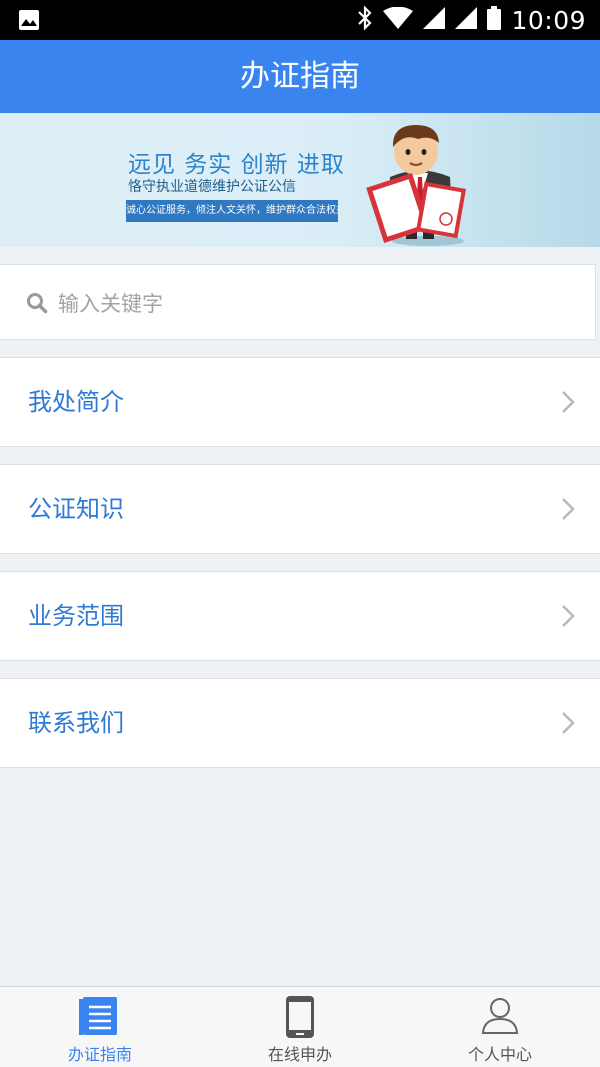  What do you see at coordinates (300, 402) in the screenshot?
I see `menu-item-about: 我处简介` at bounding box center [300, 402].